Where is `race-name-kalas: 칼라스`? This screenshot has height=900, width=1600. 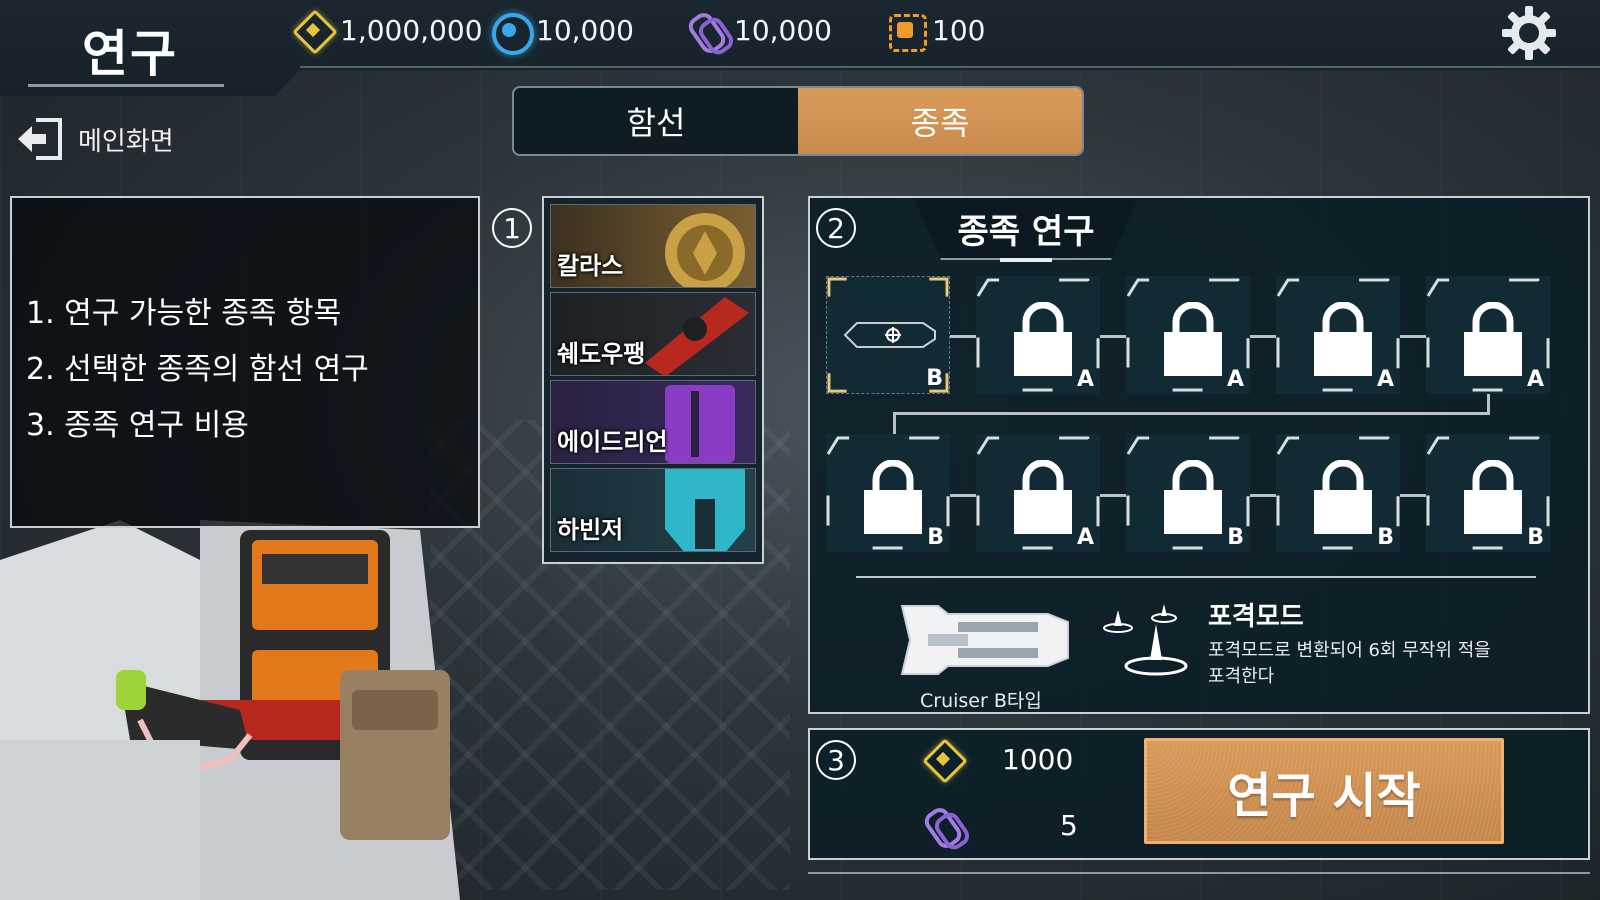 race-name-kalas: 칼라스 is located at coordinates (590, 266).